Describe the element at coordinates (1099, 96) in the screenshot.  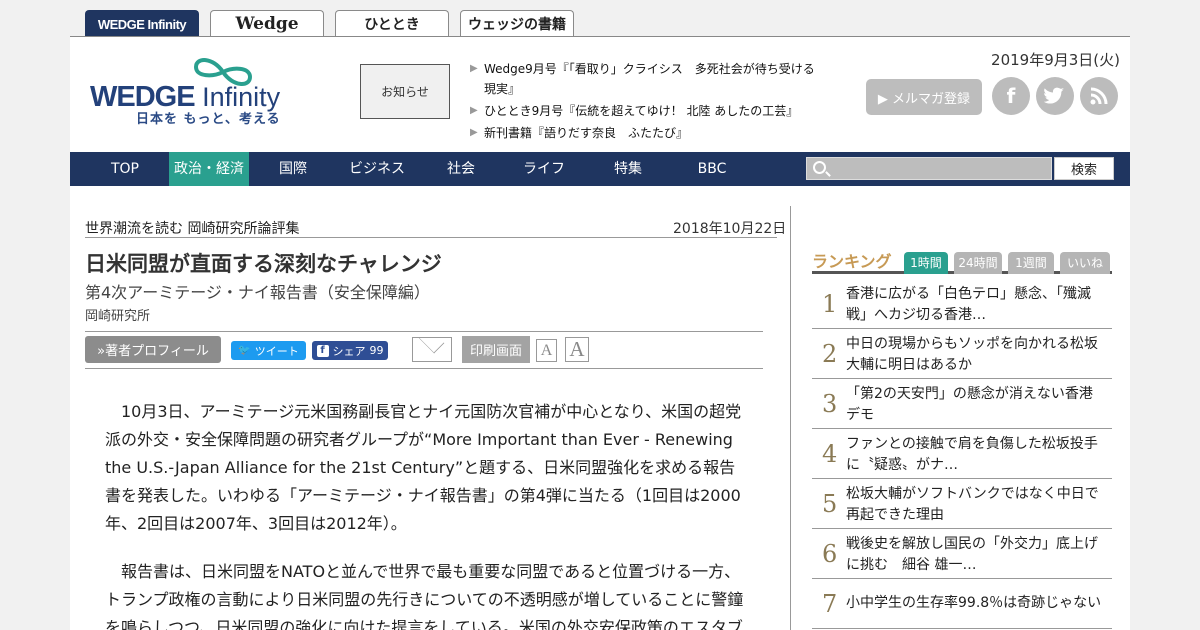
I see `rss-icon` at that location.